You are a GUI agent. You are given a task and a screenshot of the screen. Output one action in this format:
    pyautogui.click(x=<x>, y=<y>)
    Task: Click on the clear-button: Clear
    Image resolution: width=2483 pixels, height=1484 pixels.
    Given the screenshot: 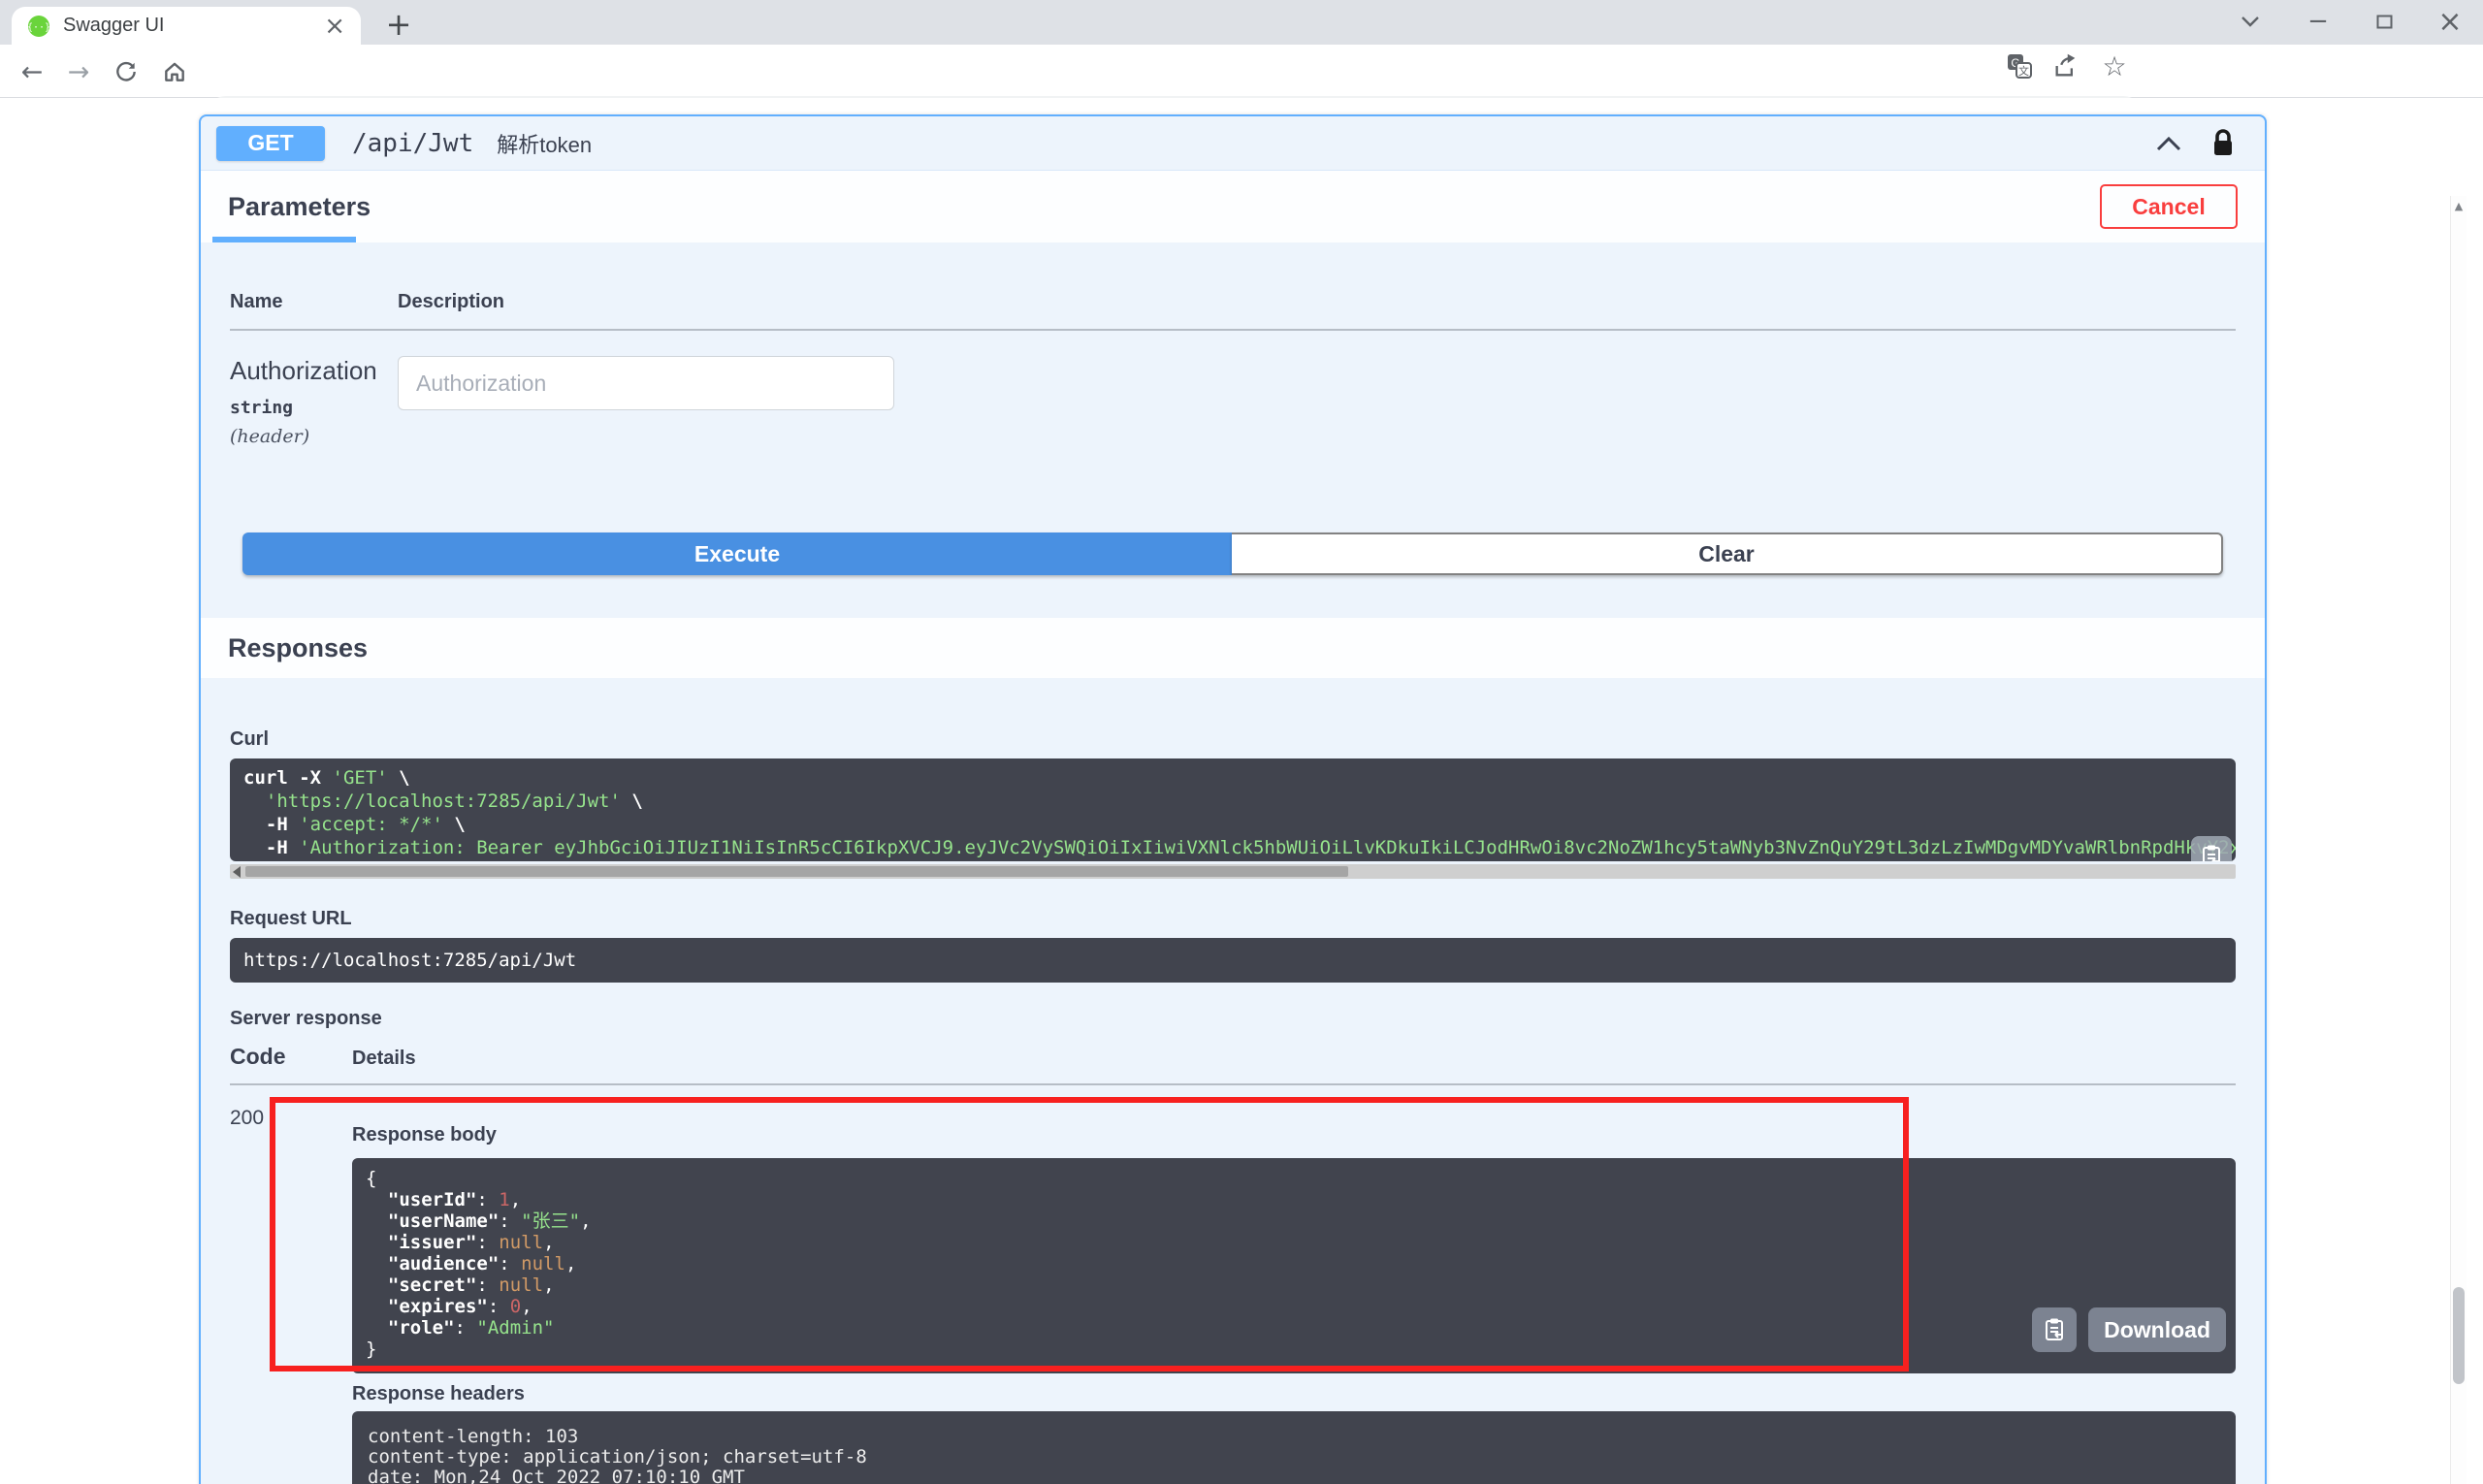 What is the action you would take?
    pyautogui.click(x=1728, y=553)
    